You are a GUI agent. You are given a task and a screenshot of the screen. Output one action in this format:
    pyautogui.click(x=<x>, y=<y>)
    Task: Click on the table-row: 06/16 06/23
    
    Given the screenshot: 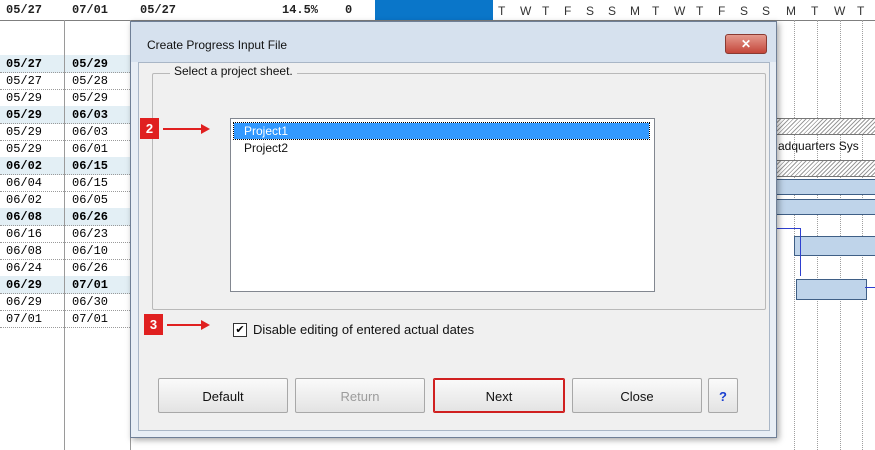 What is the action you would take?
    pyautogui.click(x=65, y=234)
    